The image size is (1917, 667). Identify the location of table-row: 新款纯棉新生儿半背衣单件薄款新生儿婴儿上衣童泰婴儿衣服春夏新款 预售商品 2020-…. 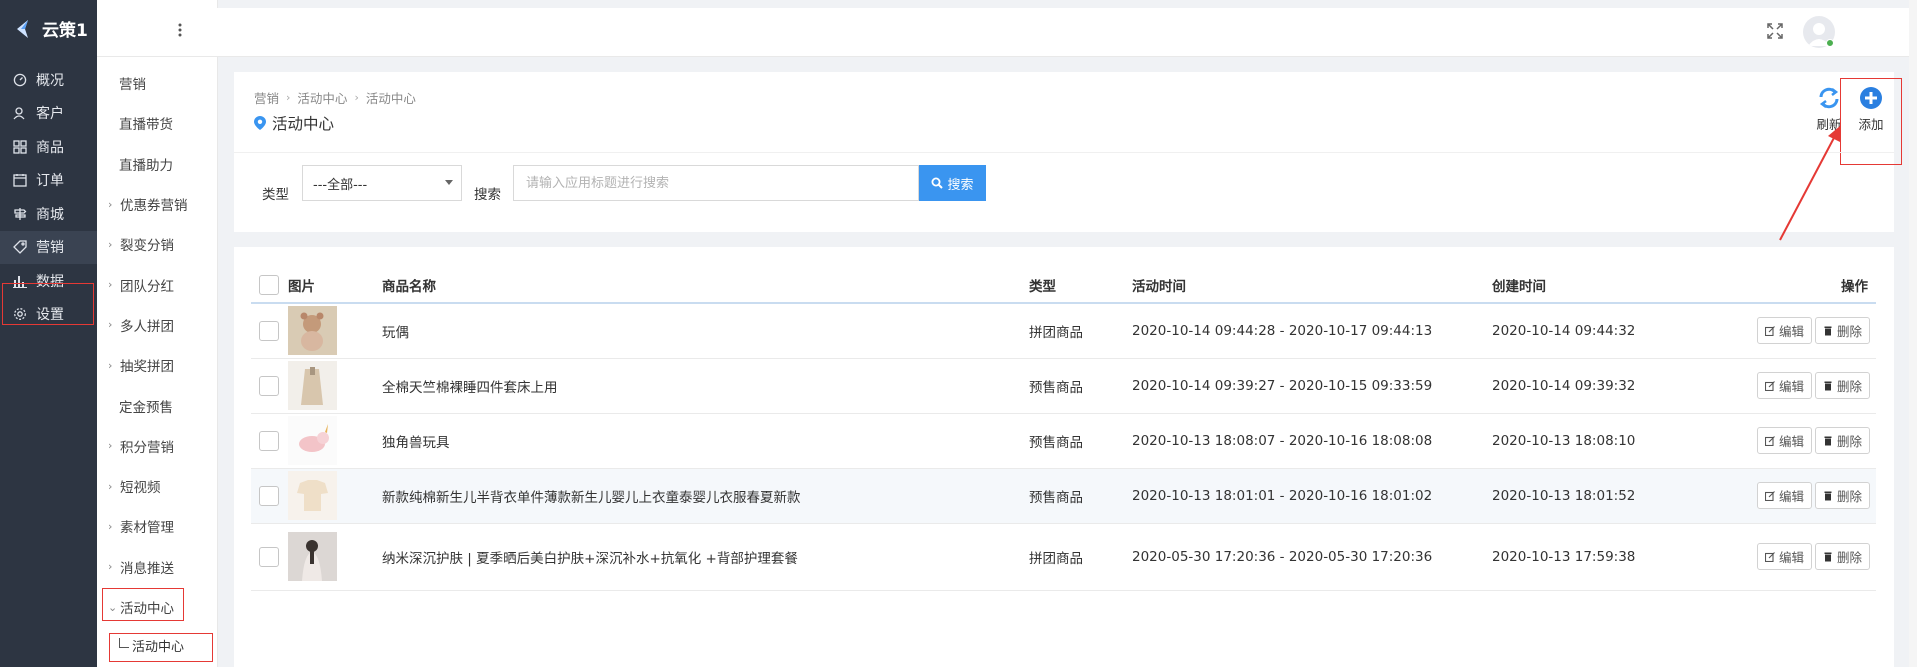
(1063, 496).